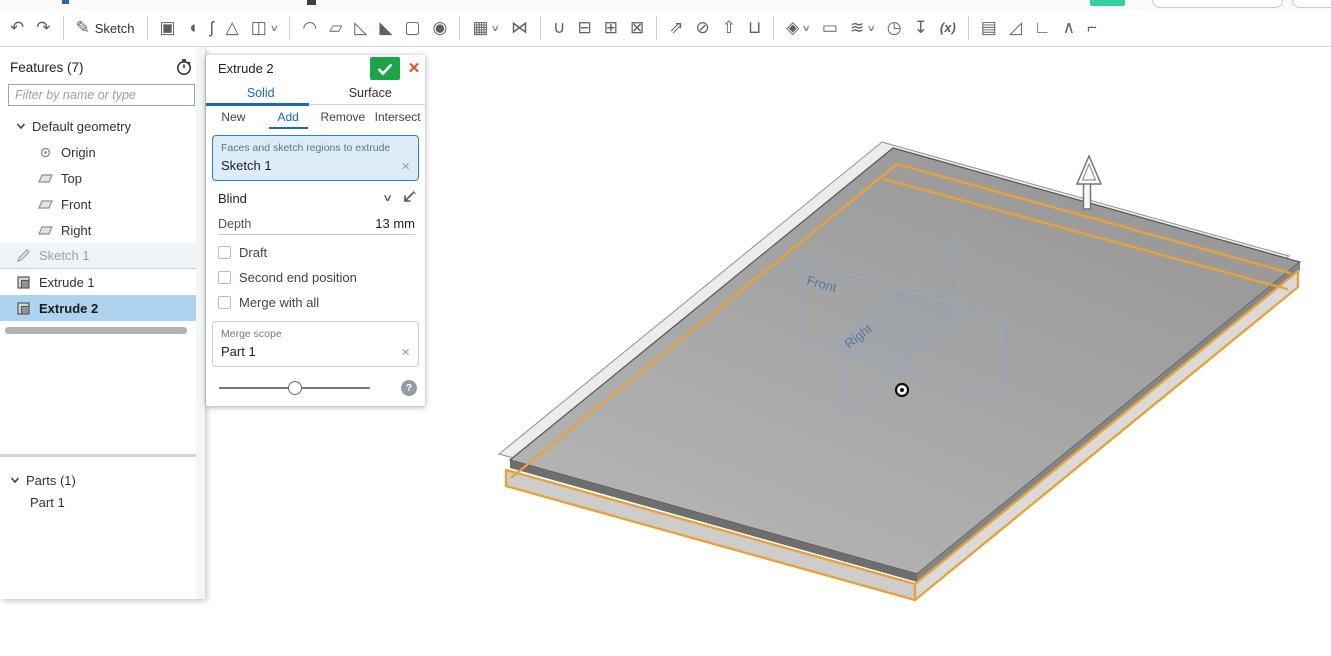 The width and height of the screenshot is (1331, 656). What do you see at coordinates (102, 152) in the screenshot?
I see `tree-item-origin: Origin` at bounding box center [102, 152].